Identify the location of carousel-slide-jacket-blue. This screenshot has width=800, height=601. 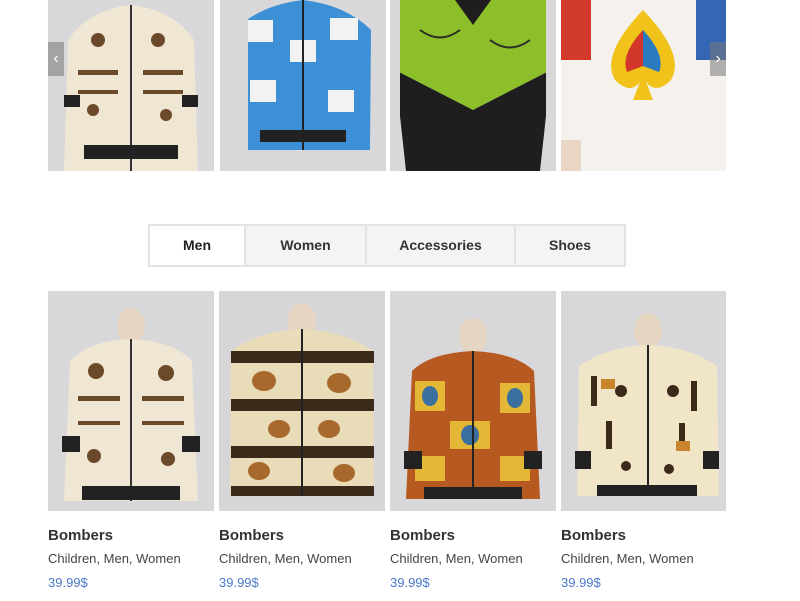
(303, 85).